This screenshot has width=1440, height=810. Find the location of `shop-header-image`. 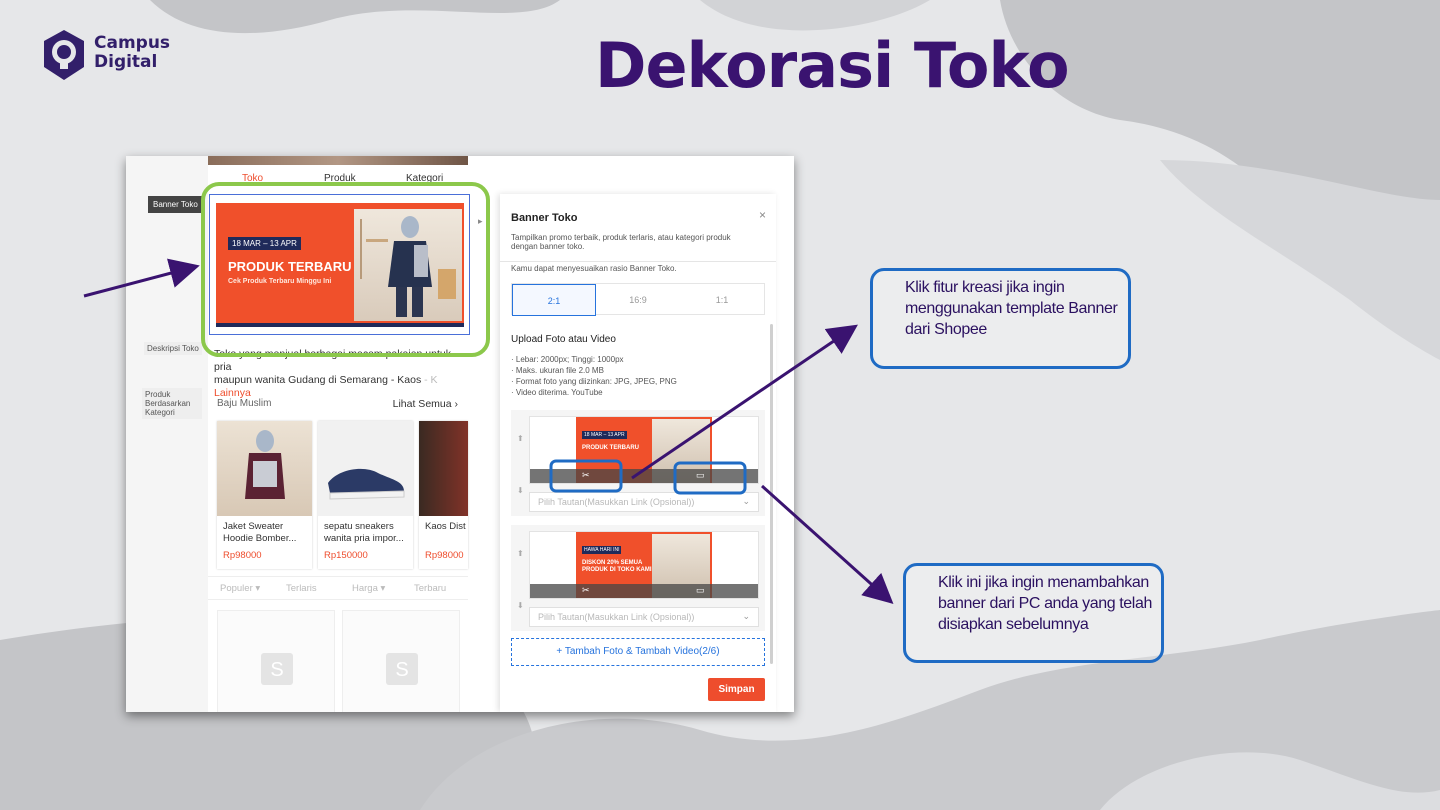

shop-header-image is located at coordinates (338, 160).